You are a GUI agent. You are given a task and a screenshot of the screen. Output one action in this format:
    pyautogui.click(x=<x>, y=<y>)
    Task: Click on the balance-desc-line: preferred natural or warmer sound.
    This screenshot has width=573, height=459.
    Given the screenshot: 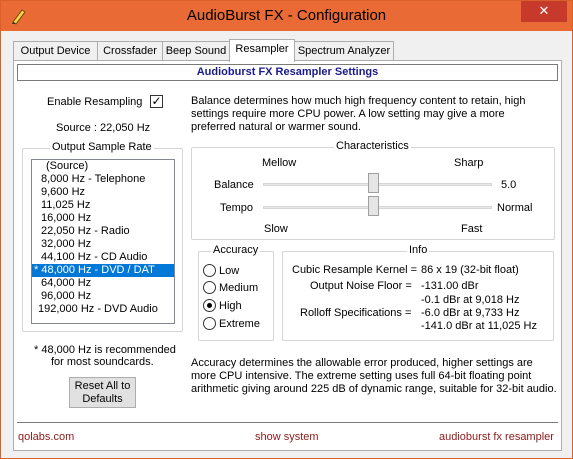 What is the action you would take?
    pyautogui.click(x=276, y=127)
    